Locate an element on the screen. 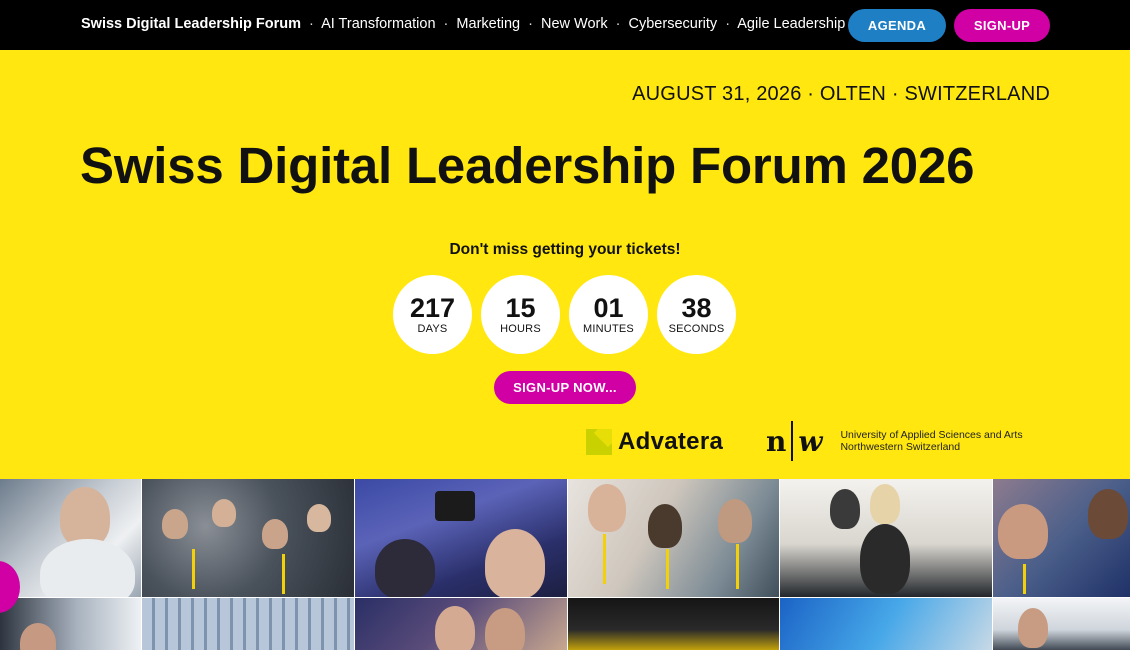 This screenshot has width=1130, height=650. fhnw-mark-icon: n w is located at coordinates (794, 441).